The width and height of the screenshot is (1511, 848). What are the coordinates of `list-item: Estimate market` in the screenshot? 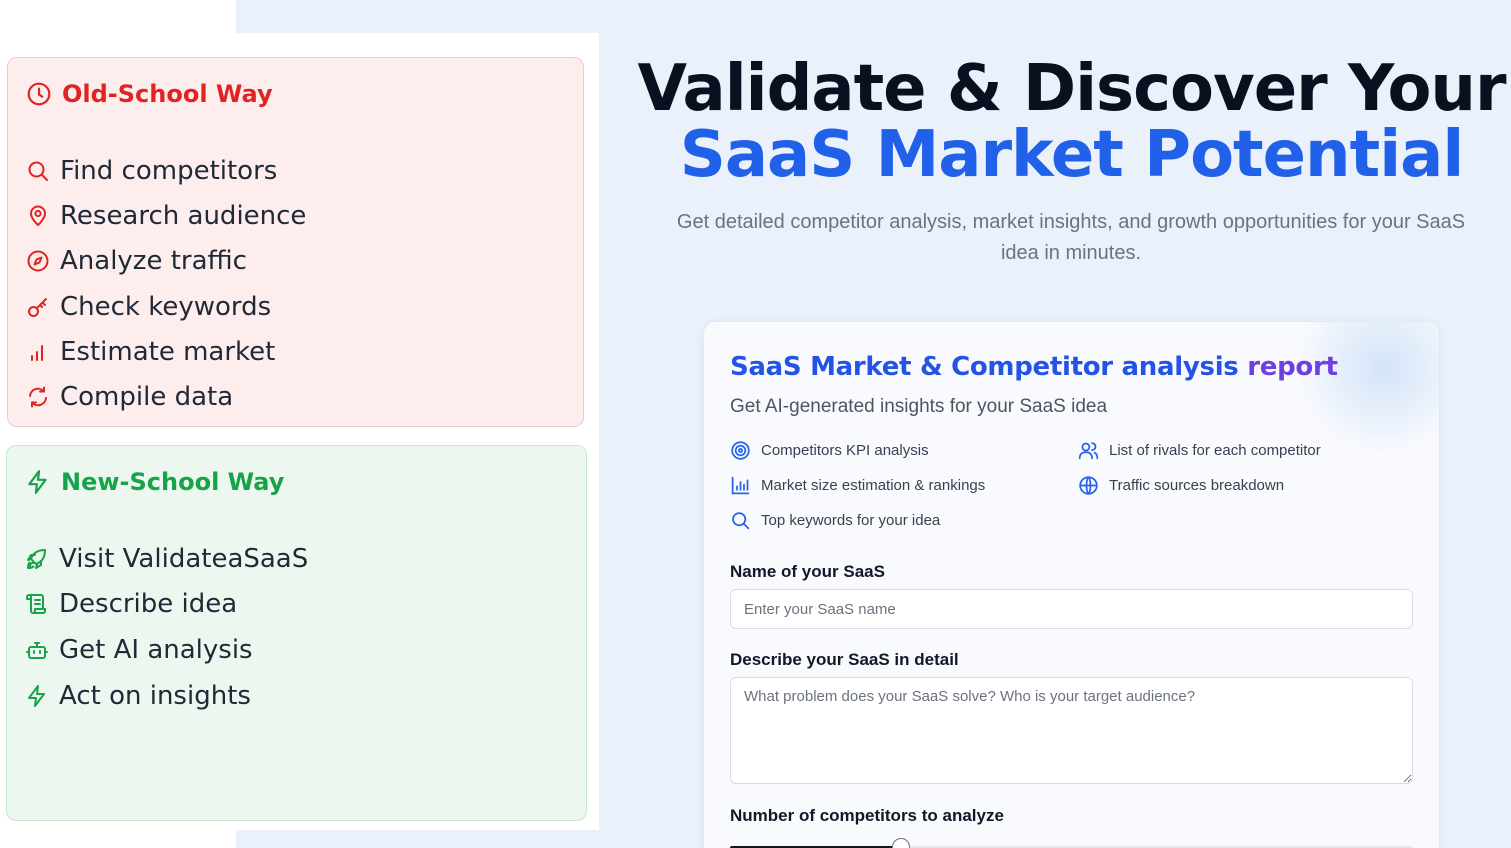 It's located at (166, 351).